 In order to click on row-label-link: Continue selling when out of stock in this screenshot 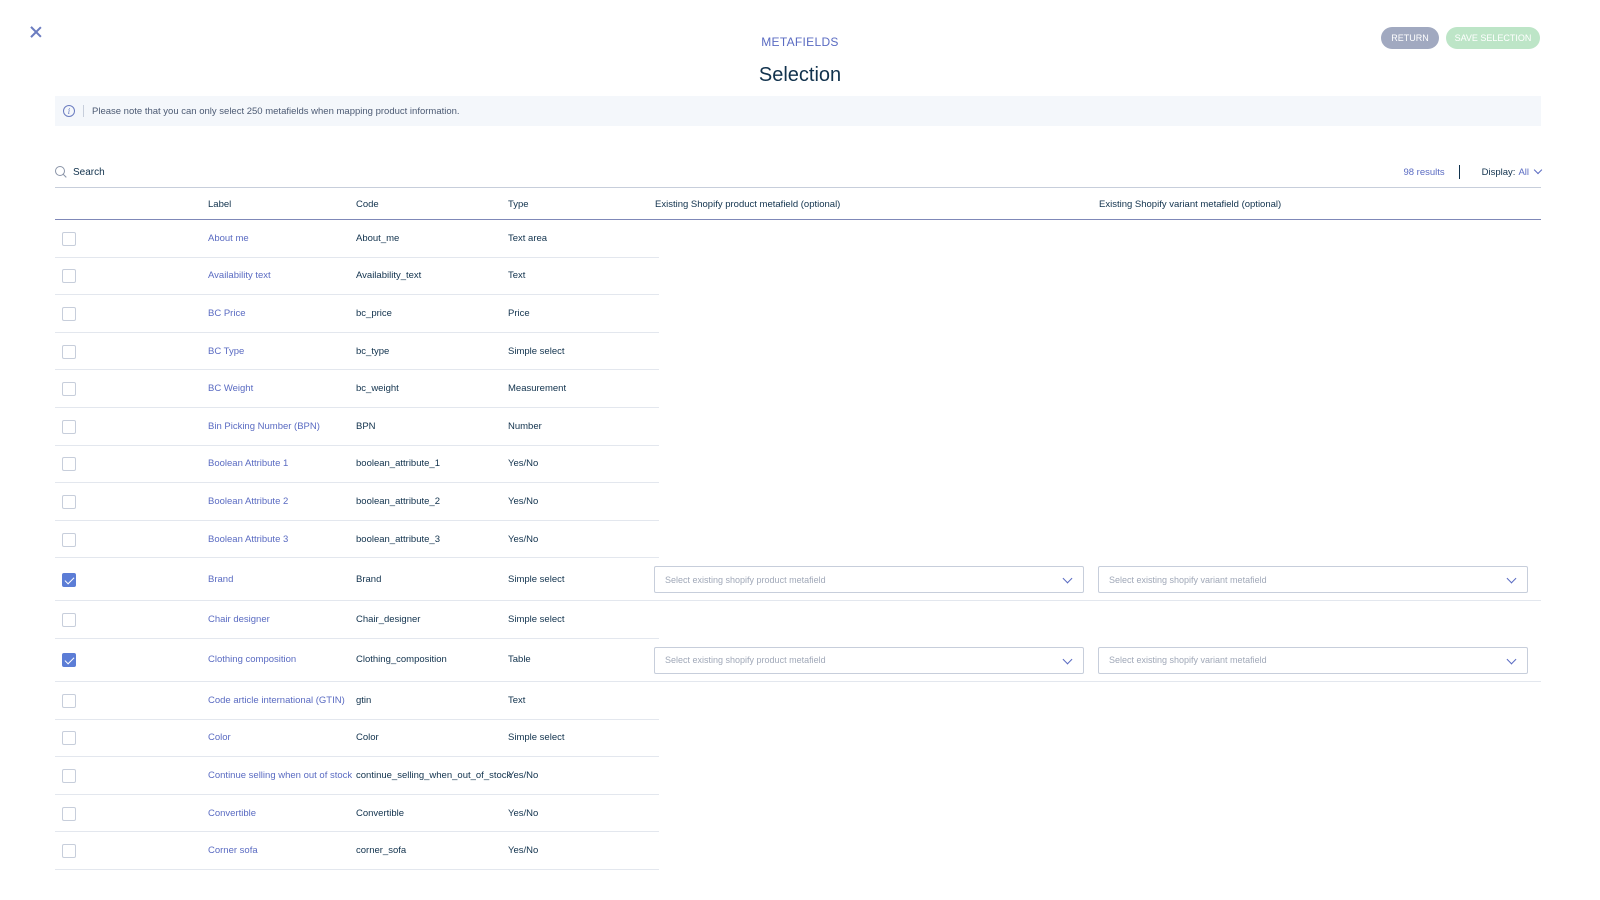, I will do `click(280, 775)`.